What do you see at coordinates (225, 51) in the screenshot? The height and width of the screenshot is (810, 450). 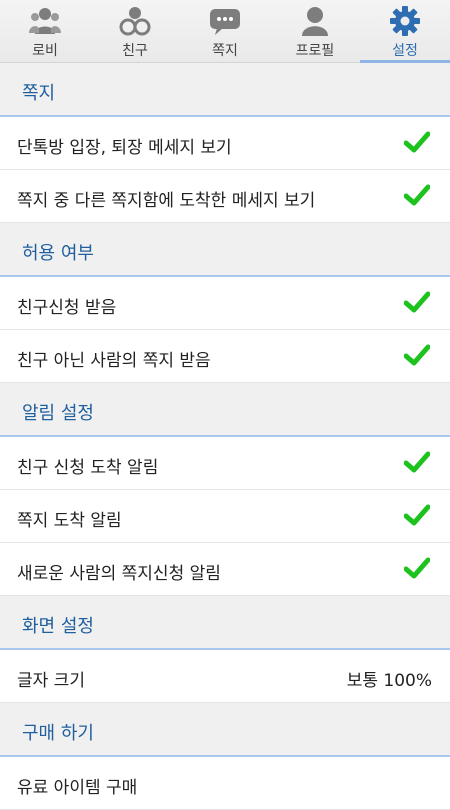 I see `tab-label: 쪽지` at bounding box center [225, 51].